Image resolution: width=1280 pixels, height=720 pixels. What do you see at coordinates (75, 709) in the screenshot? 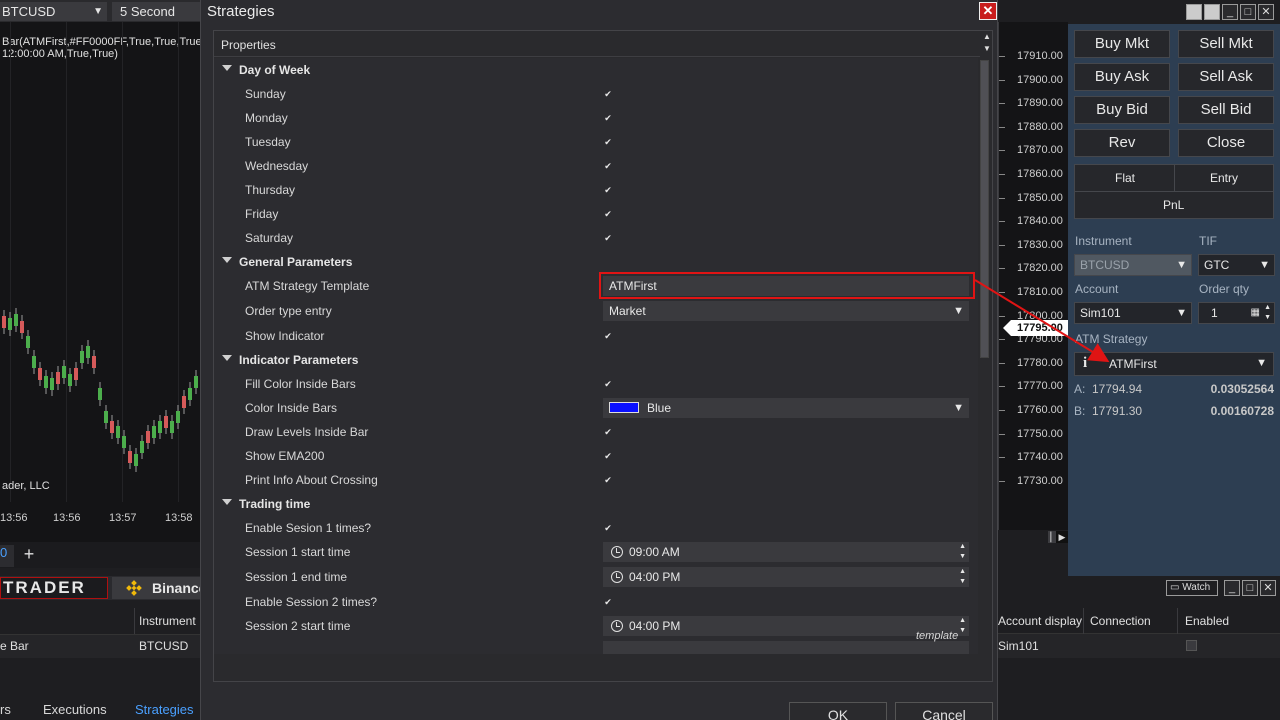
I see `tab-executions: Executions` at bounding box center [75, 709].